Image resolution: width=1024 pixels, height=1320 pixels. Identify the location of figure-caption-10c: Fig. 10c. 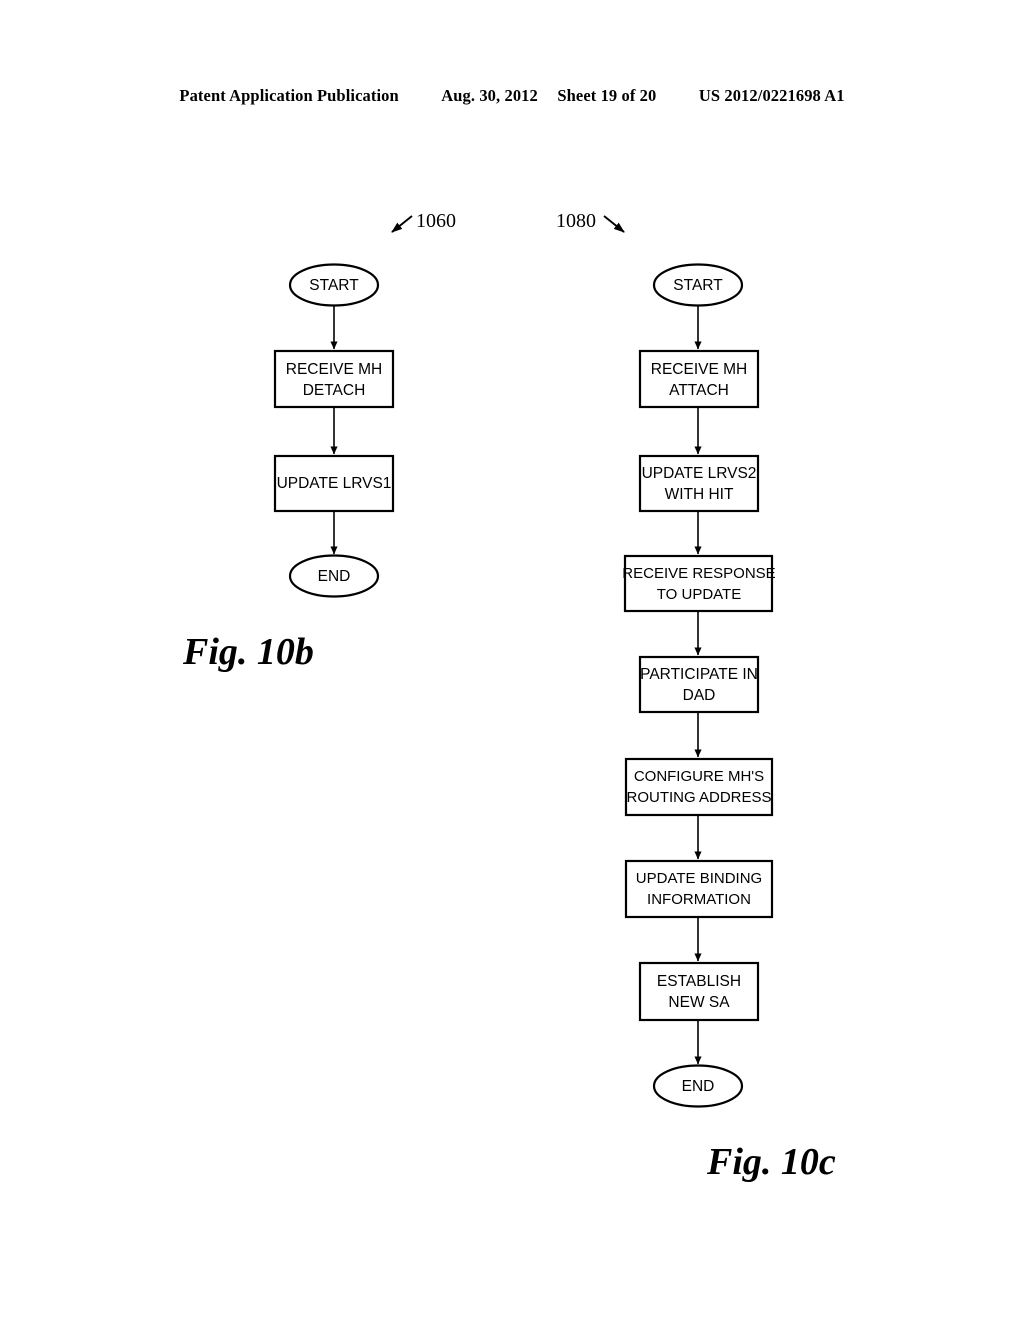
(771, 1162).